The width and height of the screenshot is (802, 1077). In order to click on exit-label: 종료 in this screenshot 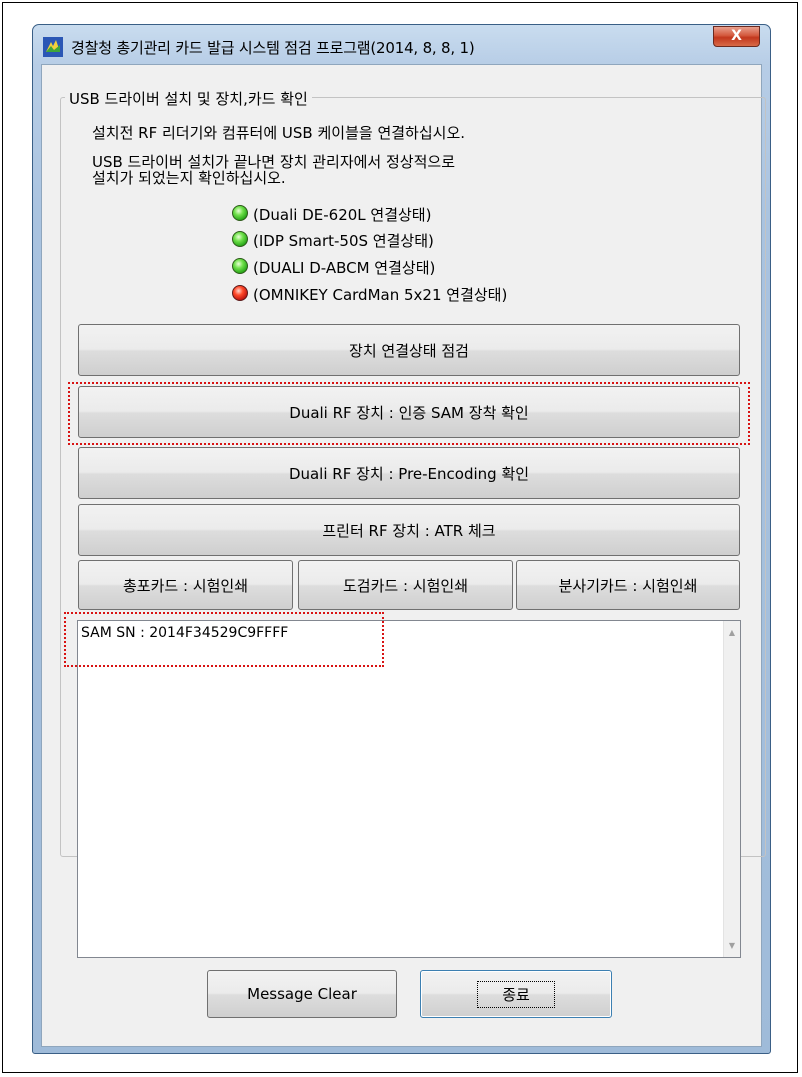, I will do `click(516, 994)`.